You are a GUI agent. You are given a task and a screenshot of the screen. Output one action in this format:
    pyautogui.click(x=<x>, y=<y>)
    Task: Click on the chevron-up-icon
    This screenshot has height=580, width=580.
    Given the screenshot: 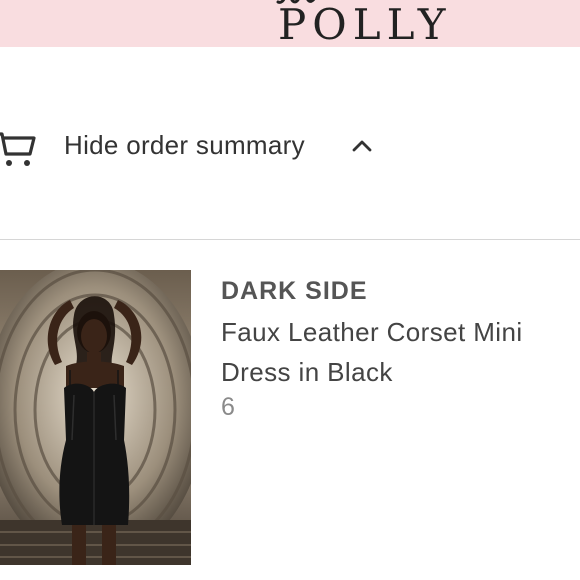 What is the action you would take?
    pyautogui.click(x=362, y=146)
    